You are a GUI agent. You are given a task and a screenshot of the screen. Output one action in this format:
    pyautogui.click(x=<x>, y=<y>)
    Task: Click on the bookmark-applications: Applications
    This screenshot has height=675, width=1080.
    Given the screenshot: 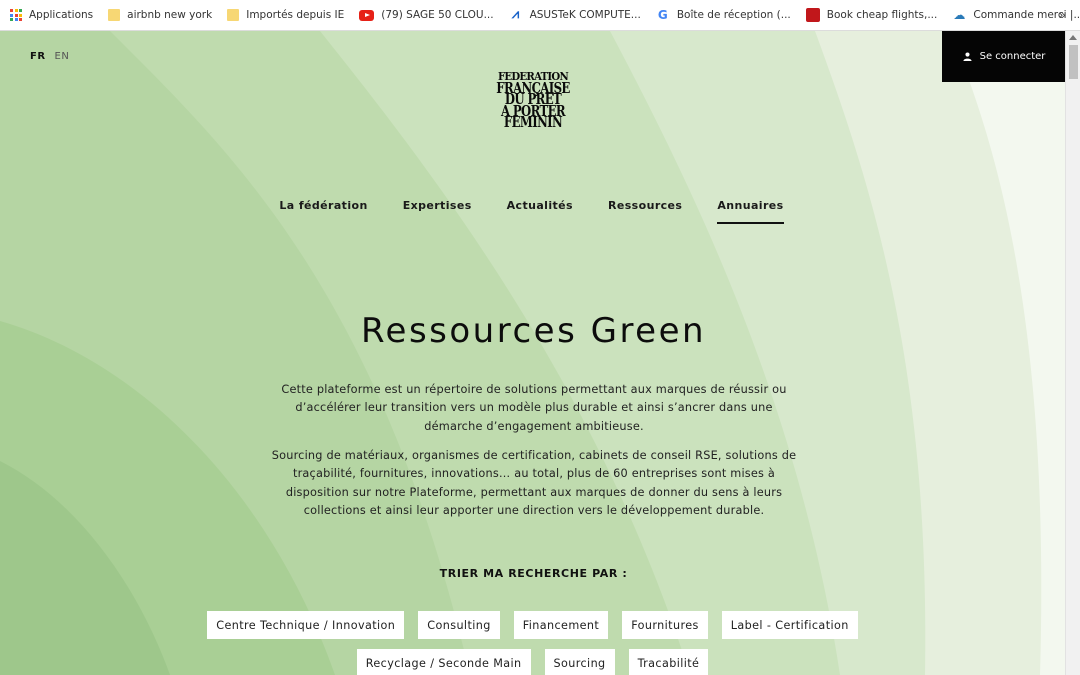 What is the action you would take?
    pyautogui.click(x=51, y=15)
    